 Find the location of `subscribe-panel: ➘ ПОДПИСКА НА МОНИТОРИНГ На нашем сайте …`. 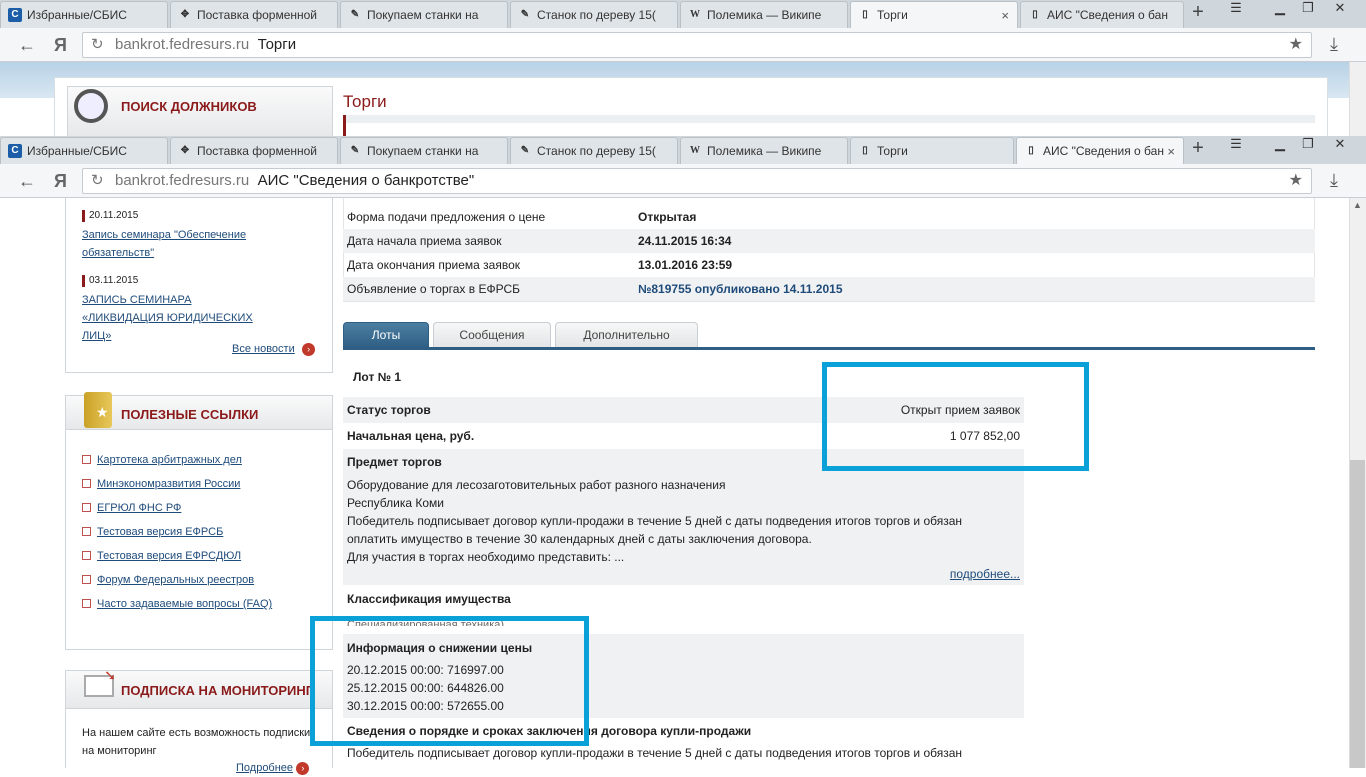

subscribe-panel: ➘ ПОДПИСКА НА МОНИТОРИНГ На нашем сайте … is located at coordinates (199, 721).